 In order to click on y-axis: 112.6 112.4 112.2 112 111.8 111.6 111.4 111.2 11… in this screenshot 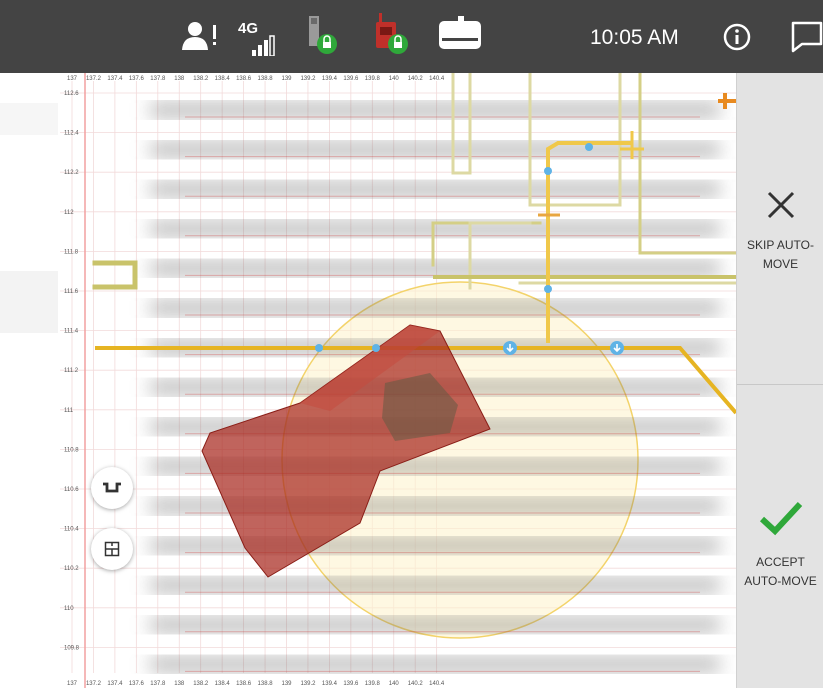, I will do `click(72, 371)`.